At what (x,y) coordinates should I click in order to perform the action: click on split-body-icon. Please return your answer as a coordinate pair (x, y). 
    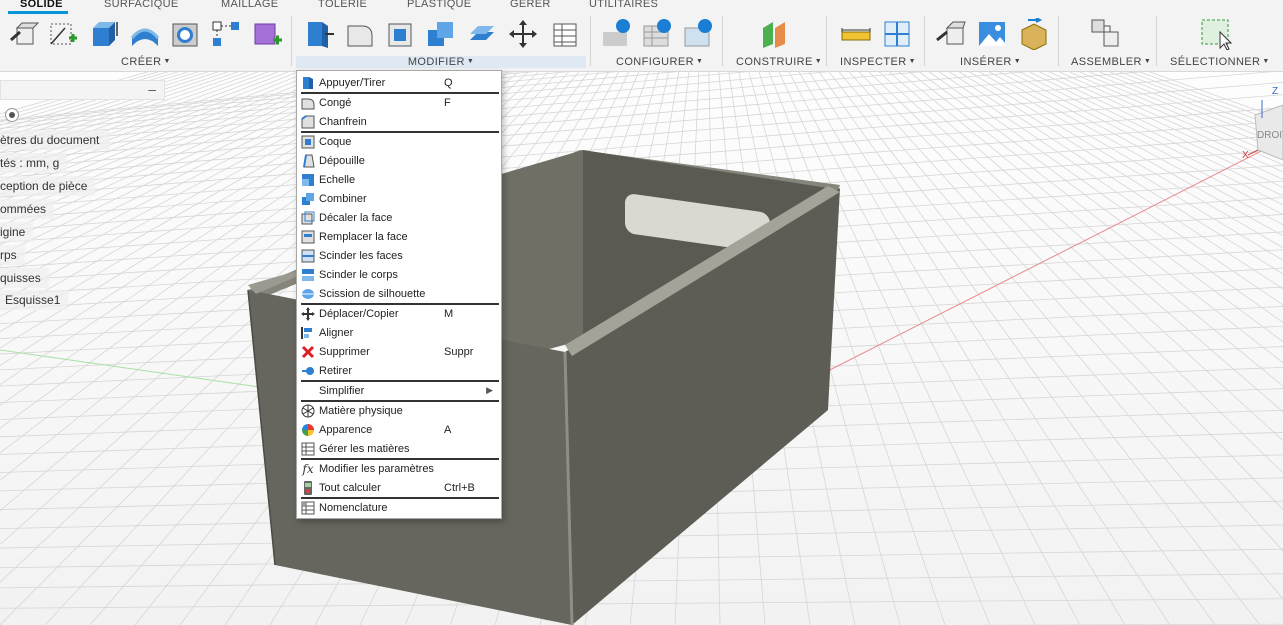
    Looking at the image, I should click on (308, 275).